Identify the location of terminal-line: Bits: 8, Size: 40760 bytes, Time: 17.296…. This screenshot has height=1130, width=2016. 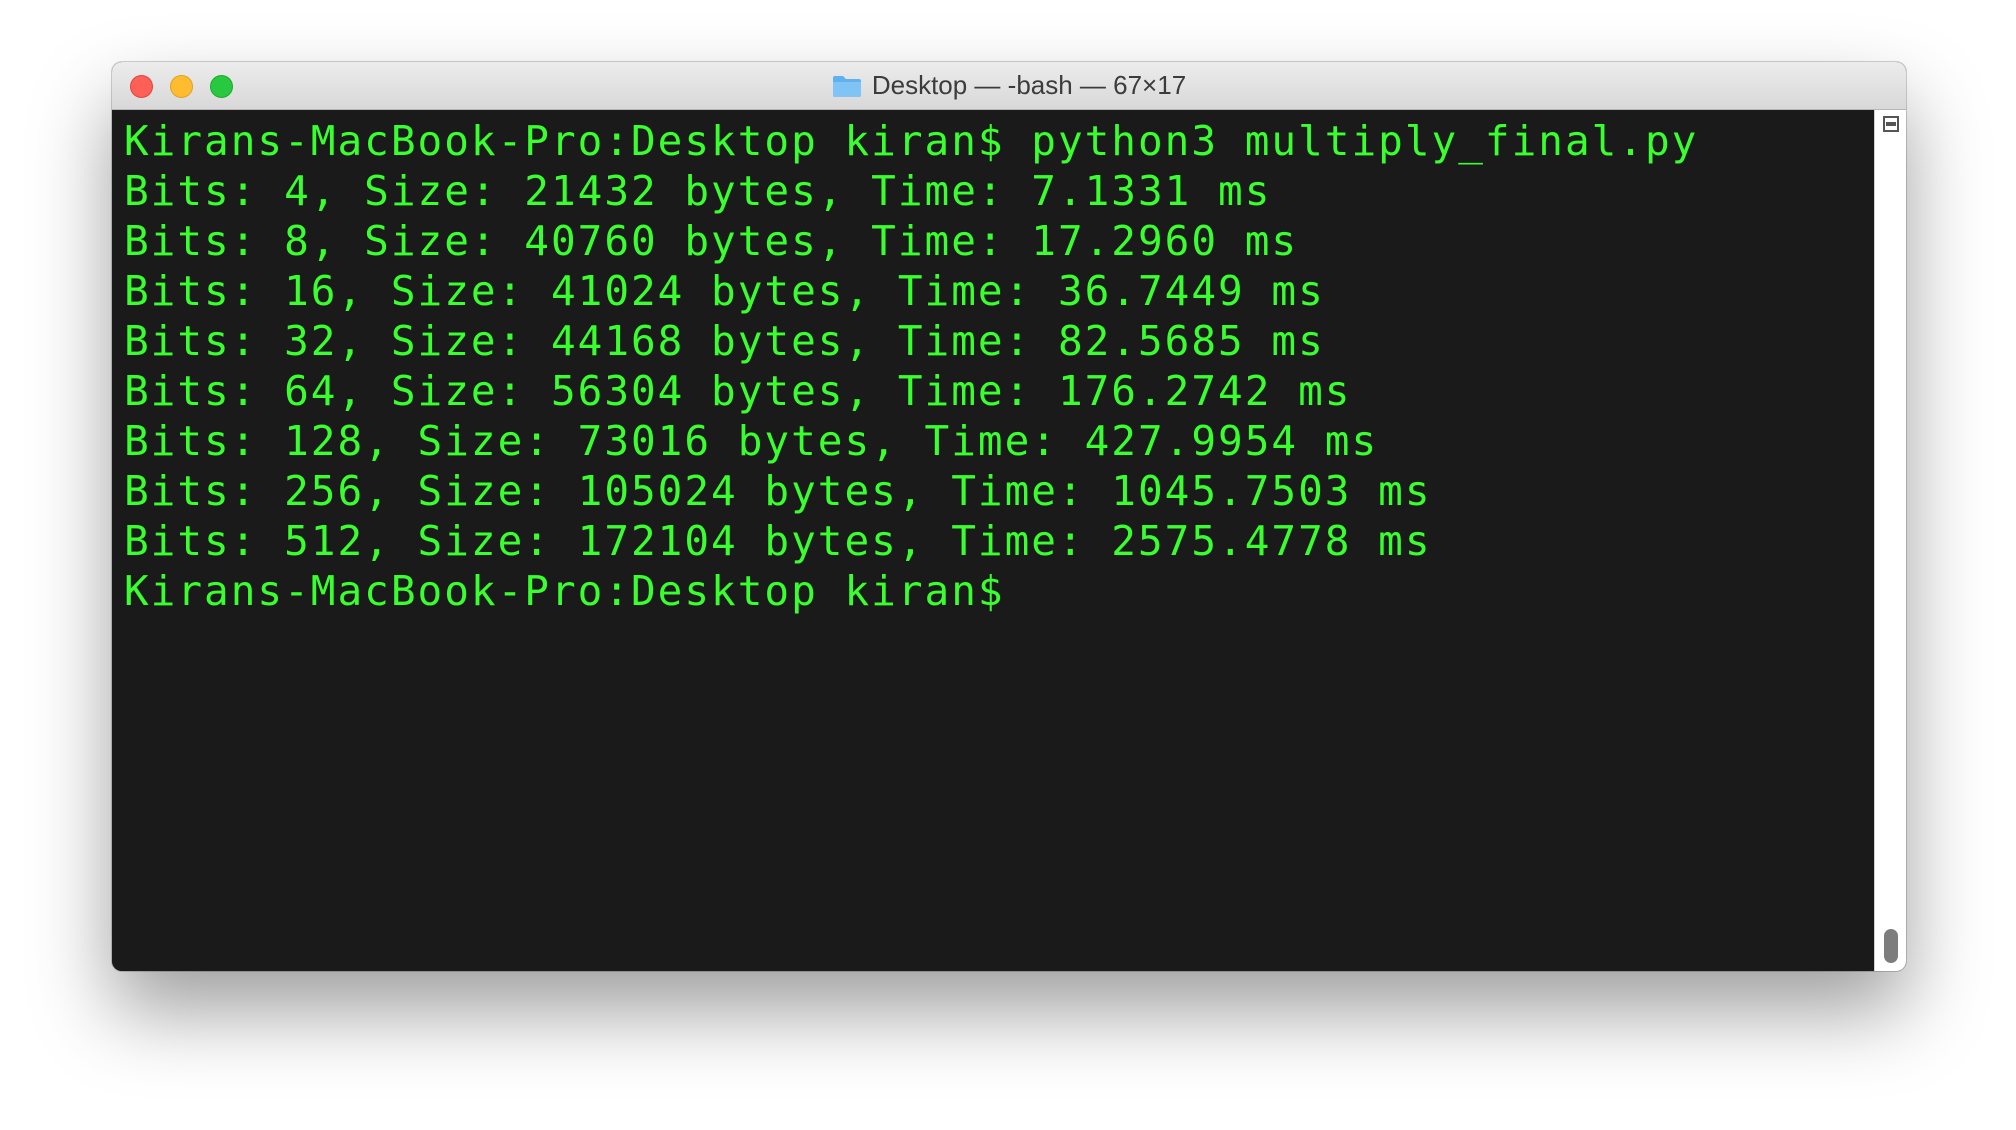
(711, 241).